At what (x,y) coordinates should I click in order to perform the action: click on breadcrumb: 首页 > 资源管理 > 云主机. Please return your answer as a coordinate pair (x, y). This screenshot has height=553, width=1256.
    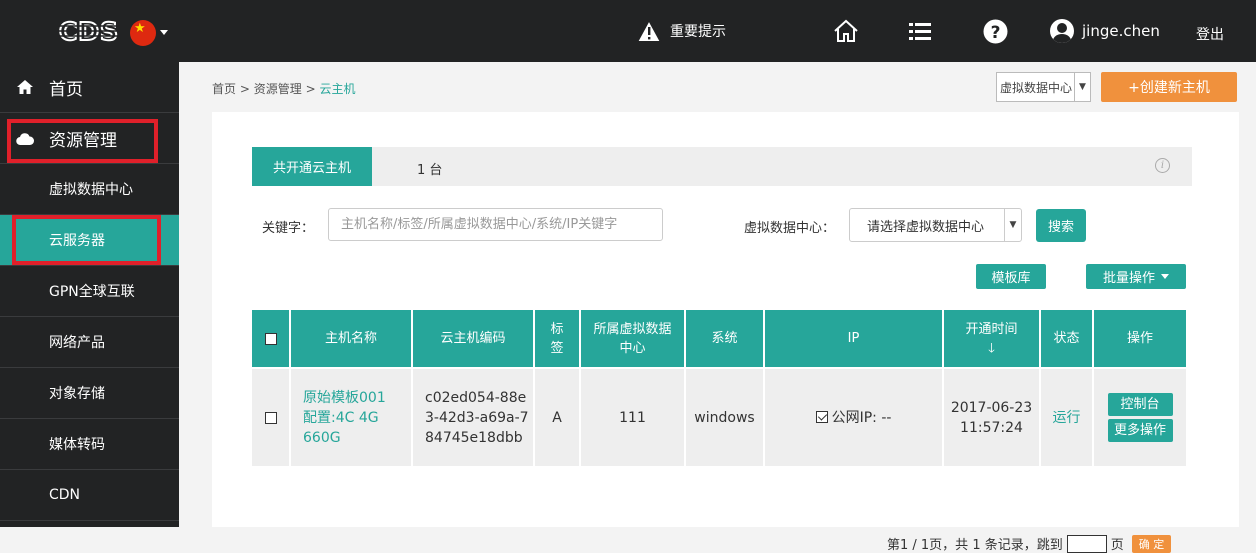
    Looking at the image, I should click on (283, 88).